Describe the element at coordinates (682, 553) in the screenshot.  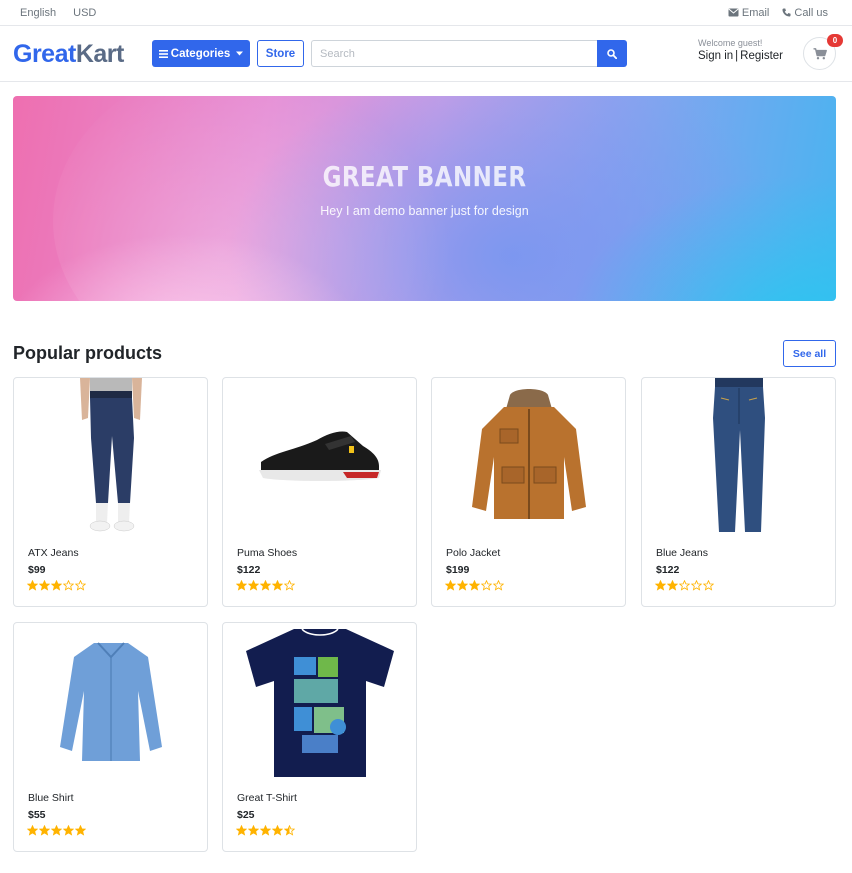
I see `product-name: Blue Jeans` at that location.